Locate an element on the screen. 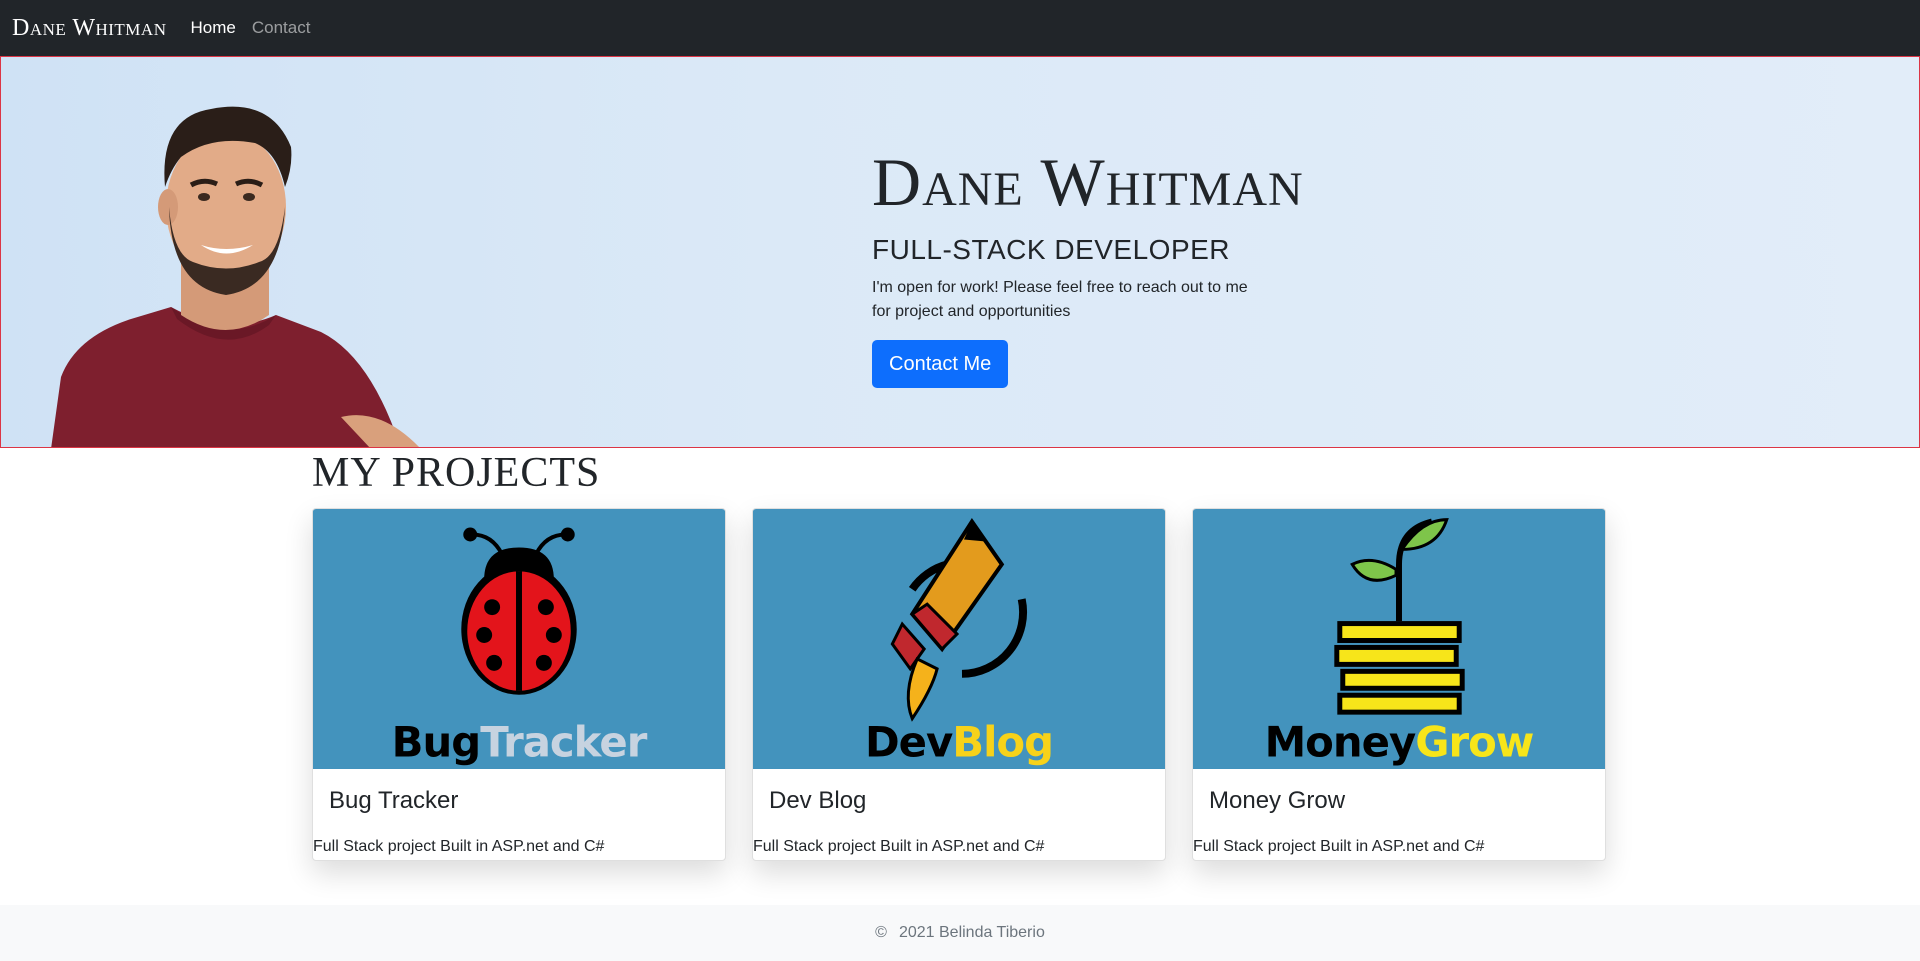 The width and height of the screenshot is (1920, 961). footer: © 2021 Belinda Tiberio is located at coordinates (960, 933).